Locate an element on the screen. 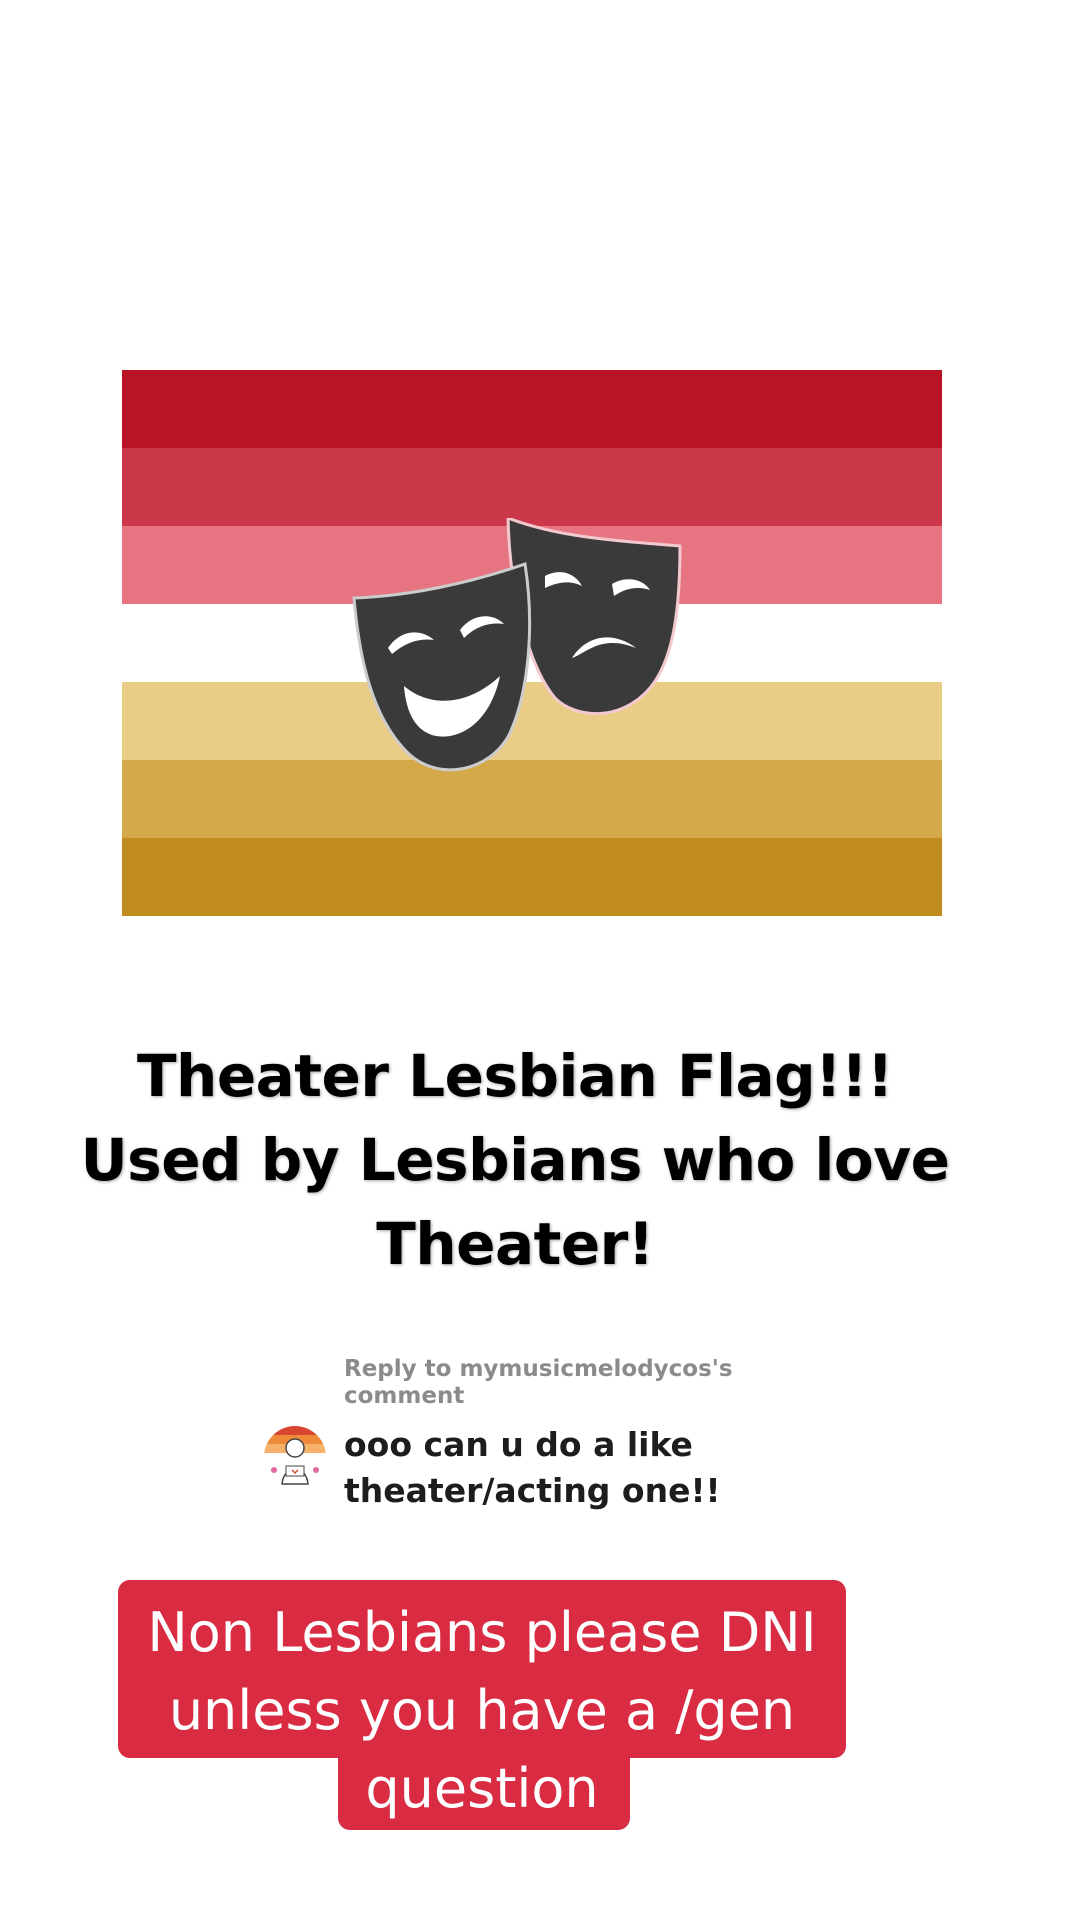  comment-line-1: ooo can u do a like is located at coordinates (518, 1444).